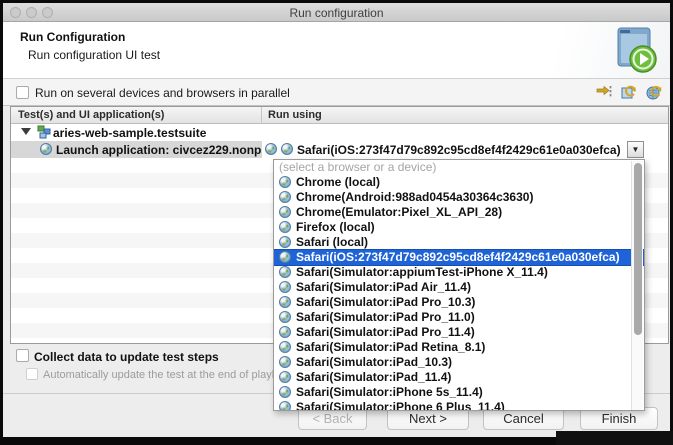 The width and height of the screenshot is (673, 445). Describe the element at coordinates (459, 362) in the screenshot. I see `dropdown-option: Safari(Simulator:iPad_10.3)` at that location.